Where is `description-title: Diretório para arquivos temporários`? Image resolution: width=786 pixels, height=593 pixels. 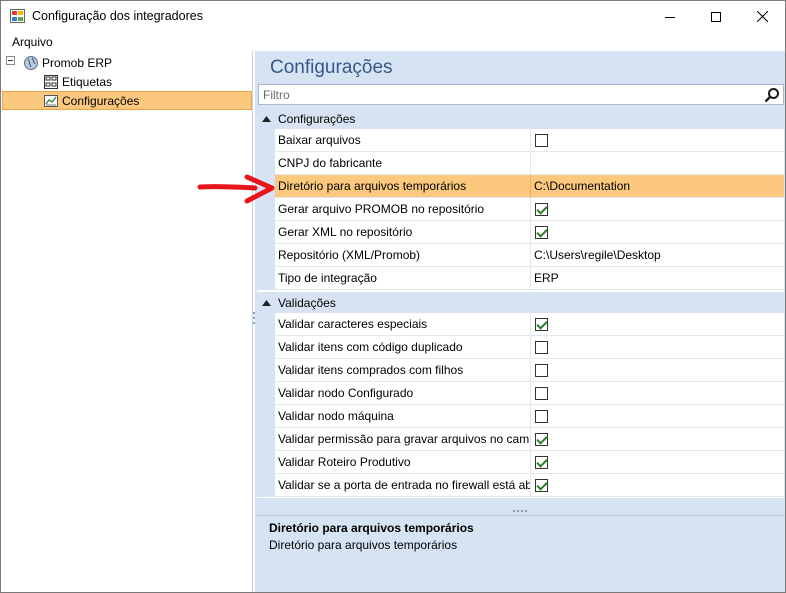 description-title: Diretório para arquivos temporários is located at coordinates (371, 528).